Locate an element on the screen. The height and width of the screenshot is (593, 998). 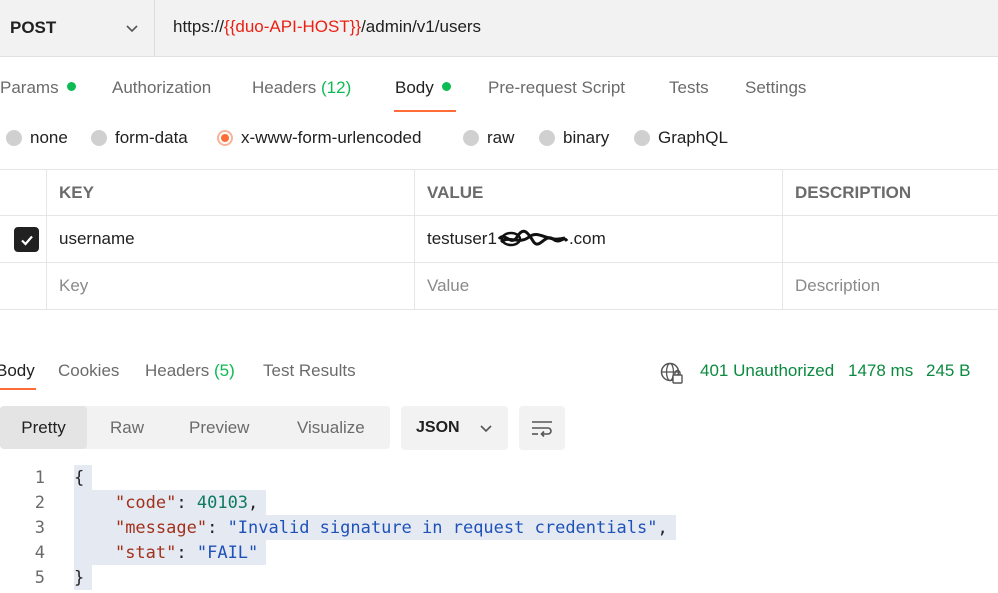
view-mode-visualize: Visualize is located at coordinates (331, 427).